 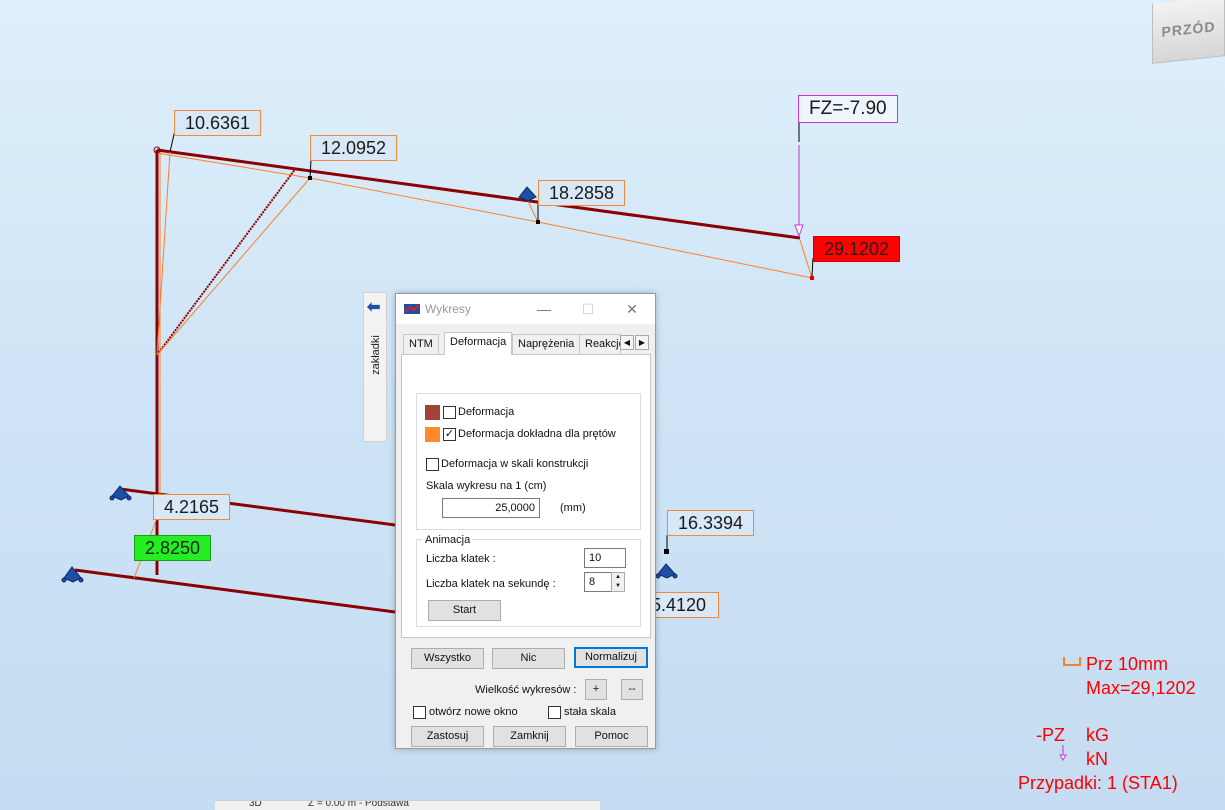 What do you see at coordinates (711, 523) in the screenshot?
I see `value-label: 16.3394` at bounding box center [711, 523].